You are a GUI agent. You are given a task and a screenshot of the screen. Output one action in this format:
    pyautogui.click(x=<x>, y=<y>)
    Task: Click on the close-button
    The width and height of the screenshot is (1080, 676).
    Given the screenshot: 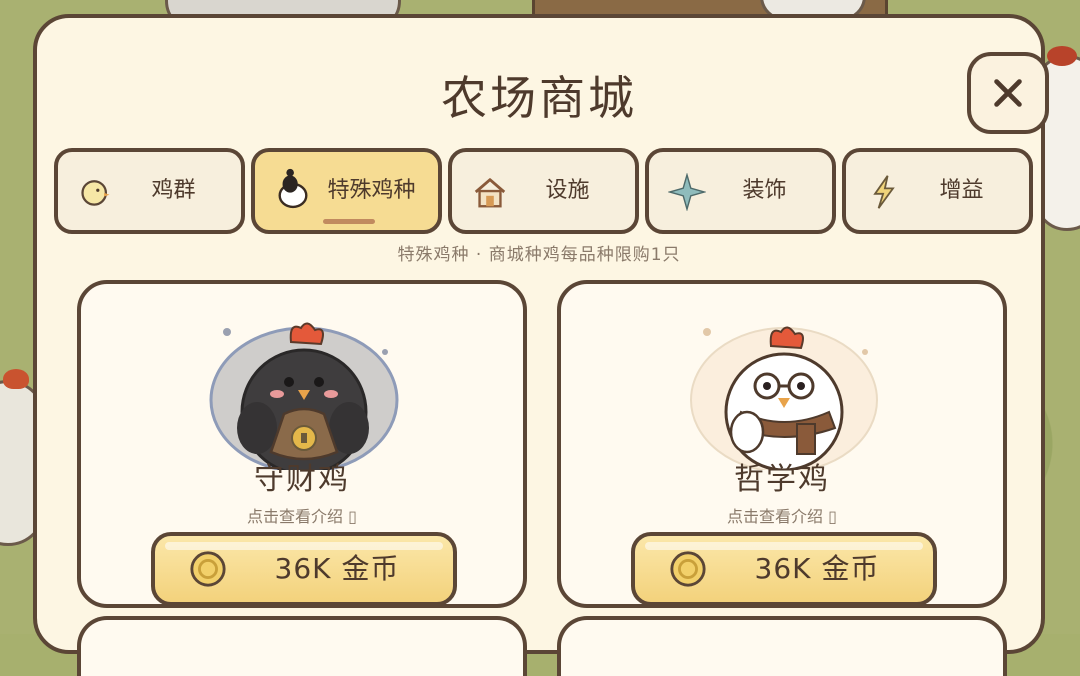 What is the action you would take?
    pyautogui.click(x=1008, y=93)
    